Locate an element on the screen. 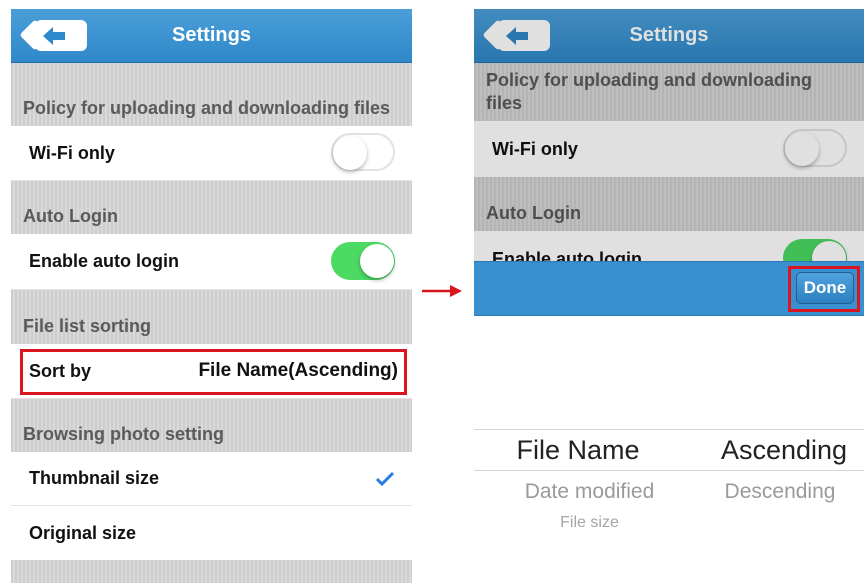 The image size is (864, 583). section-header-bottom is located at coordinates (211, 571).